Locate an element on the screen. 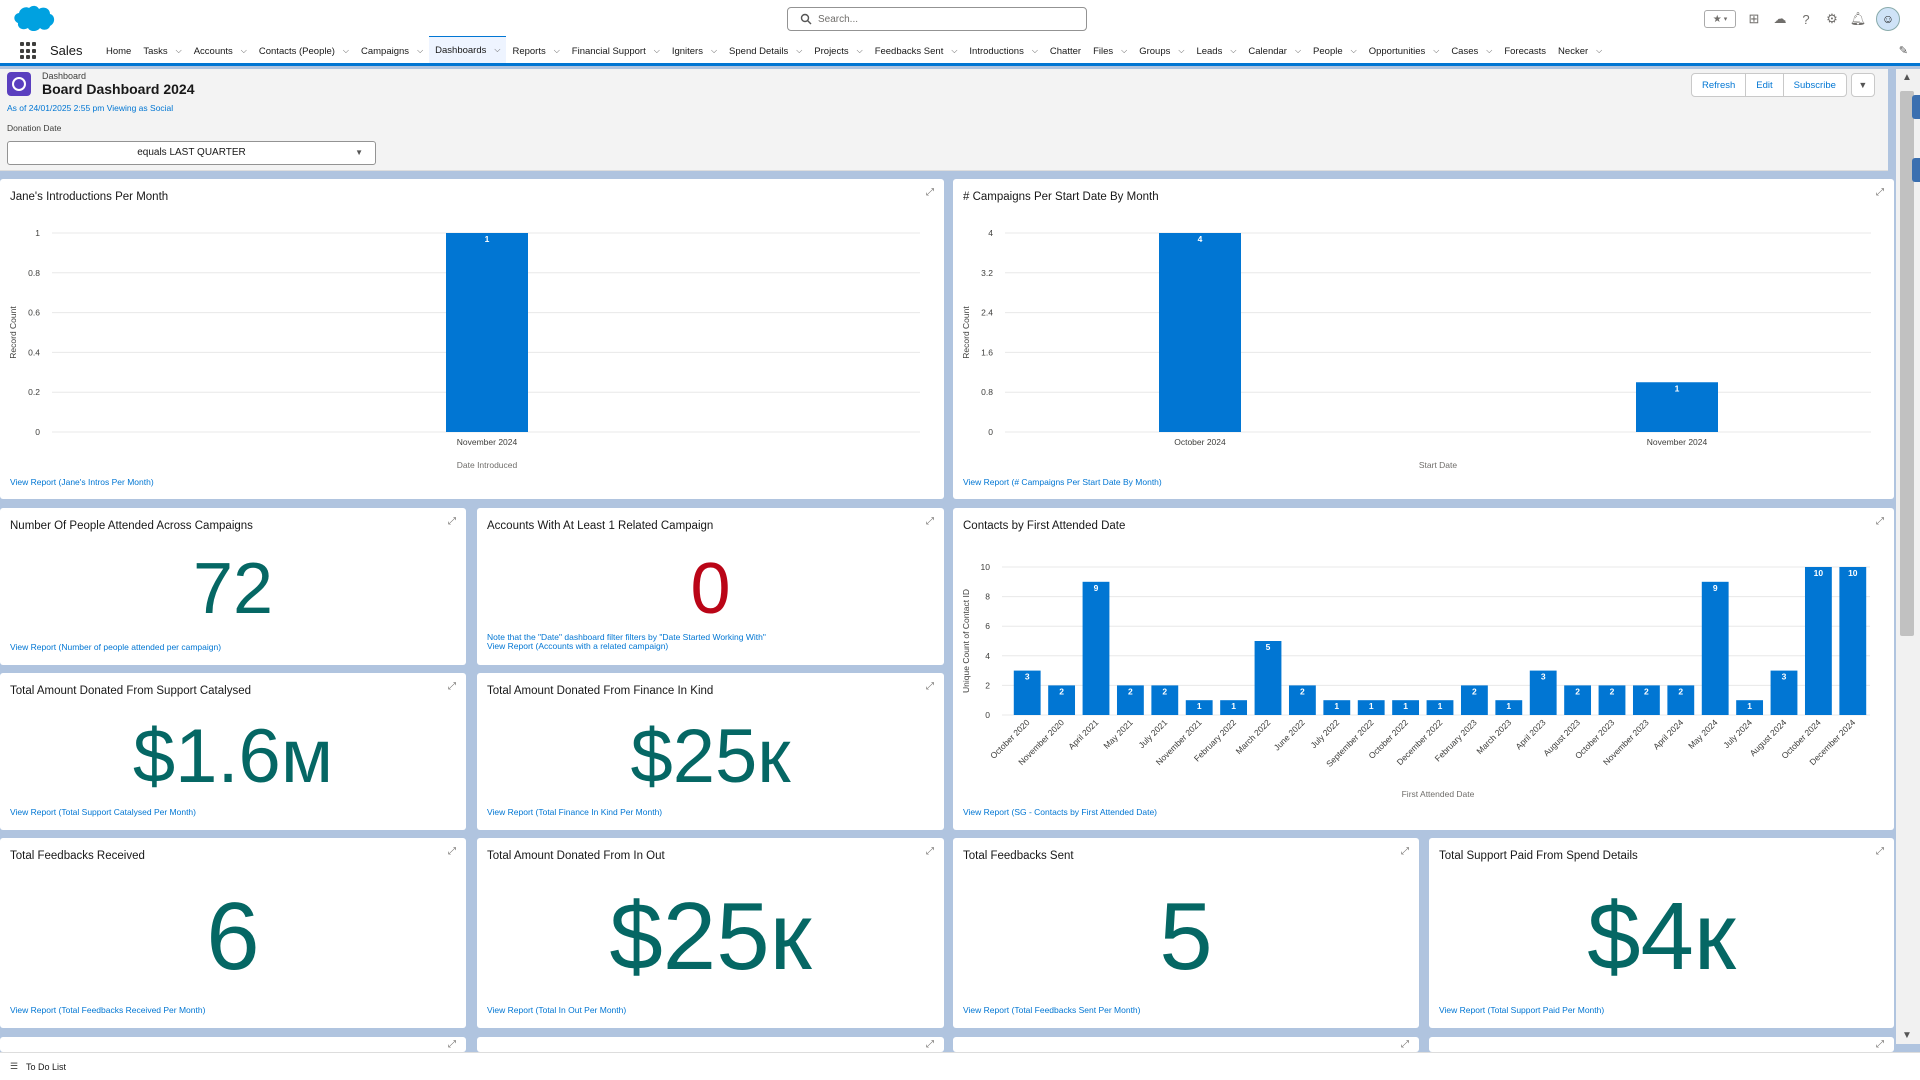 This screenshot has height=1080, width=1920. todo-list-button: To Do List is located at coordinates (46, 1067).